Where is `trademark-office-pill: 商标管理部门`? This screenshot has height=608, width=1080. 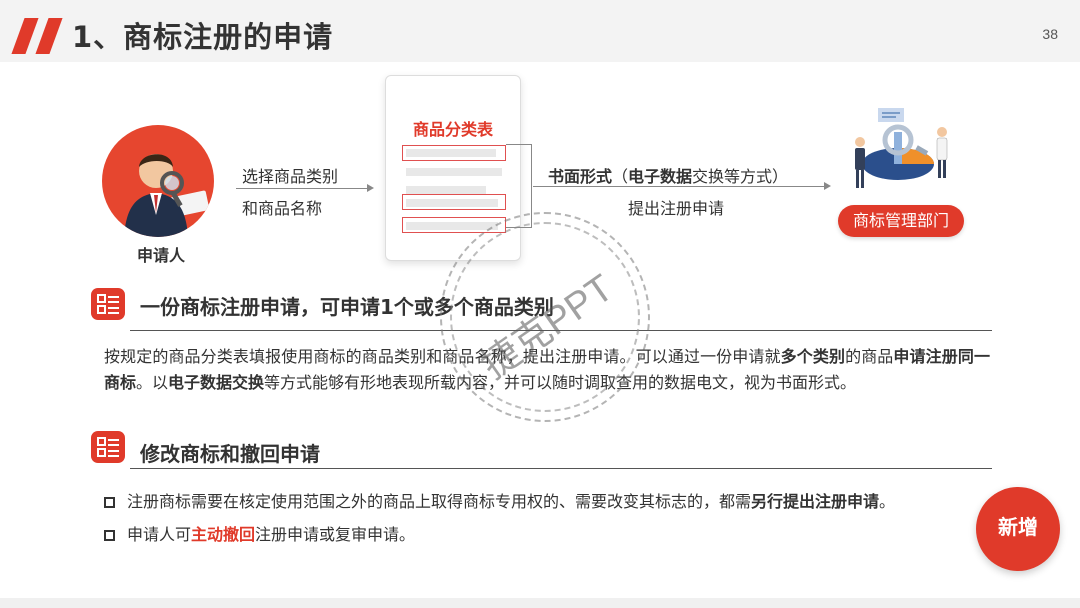 trademark-office-pill: 商标管理部门 is located at coordinates (901, 221).